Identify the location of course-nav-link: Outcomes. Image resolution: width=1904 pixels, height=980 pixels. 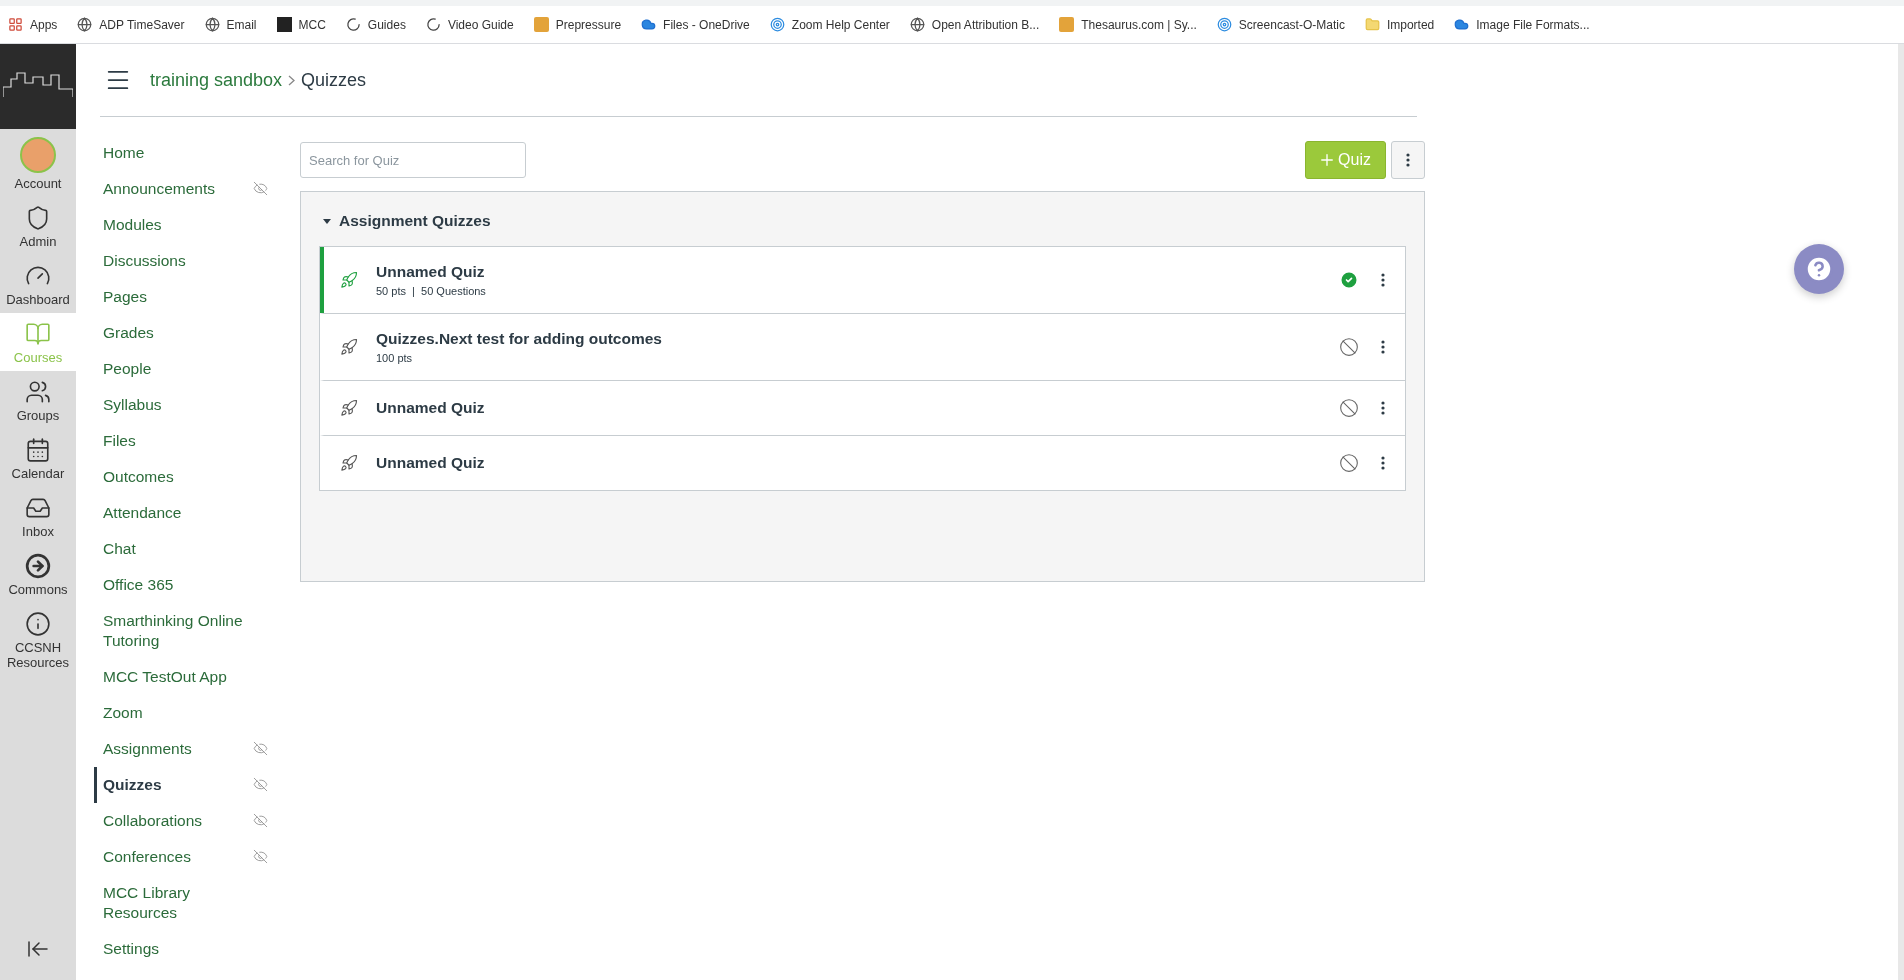
(181, 477).